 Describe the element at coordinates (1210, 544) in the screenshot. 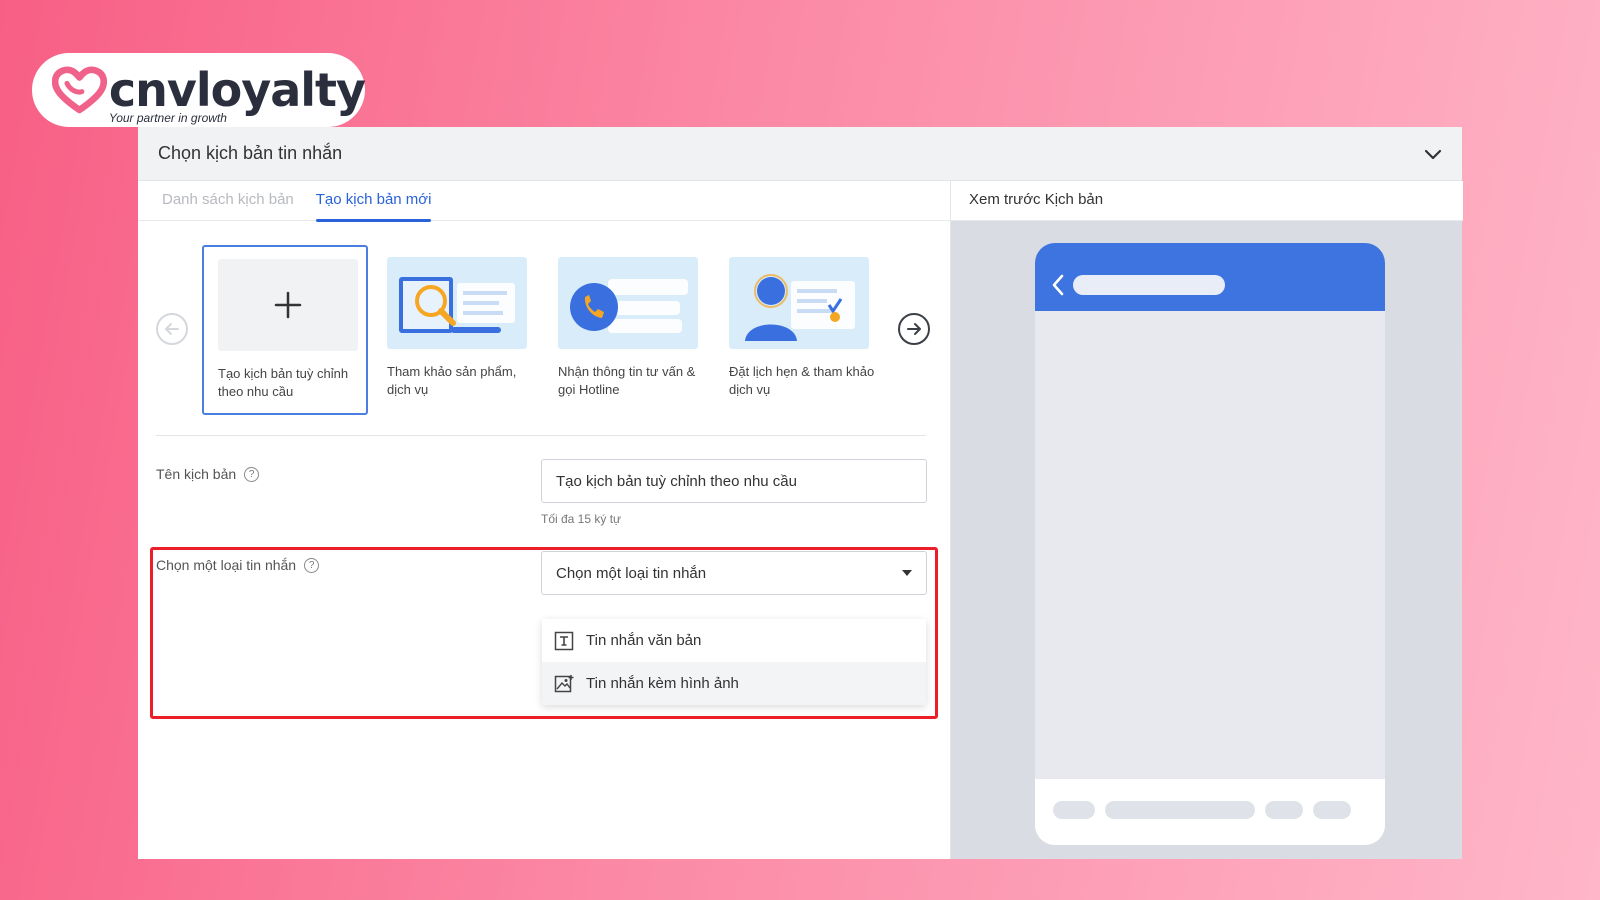

I see `phone-mockup` at that location.